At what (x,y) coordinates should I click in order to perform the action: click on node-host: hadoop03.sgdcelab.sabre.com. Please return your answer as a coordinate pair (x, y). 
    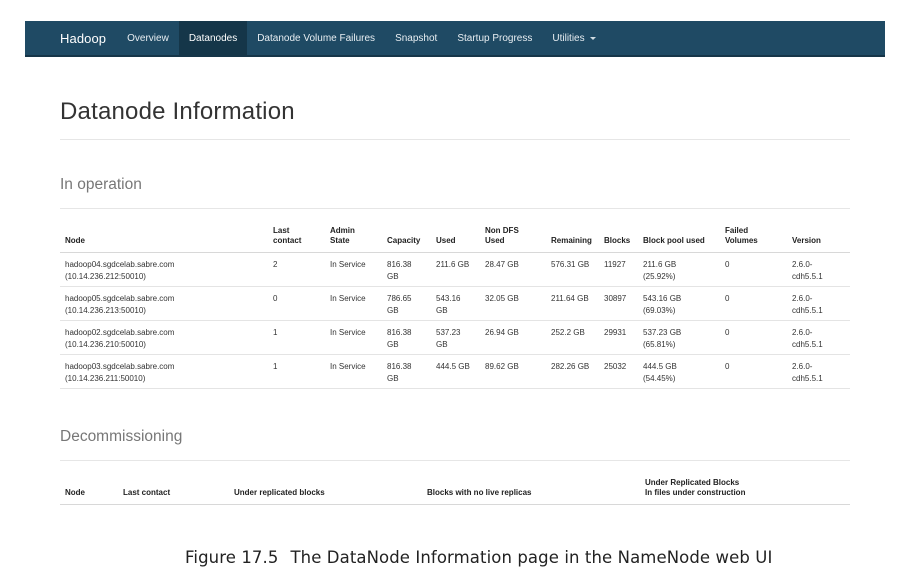
    Looking at the image, I should click on (119, 366).